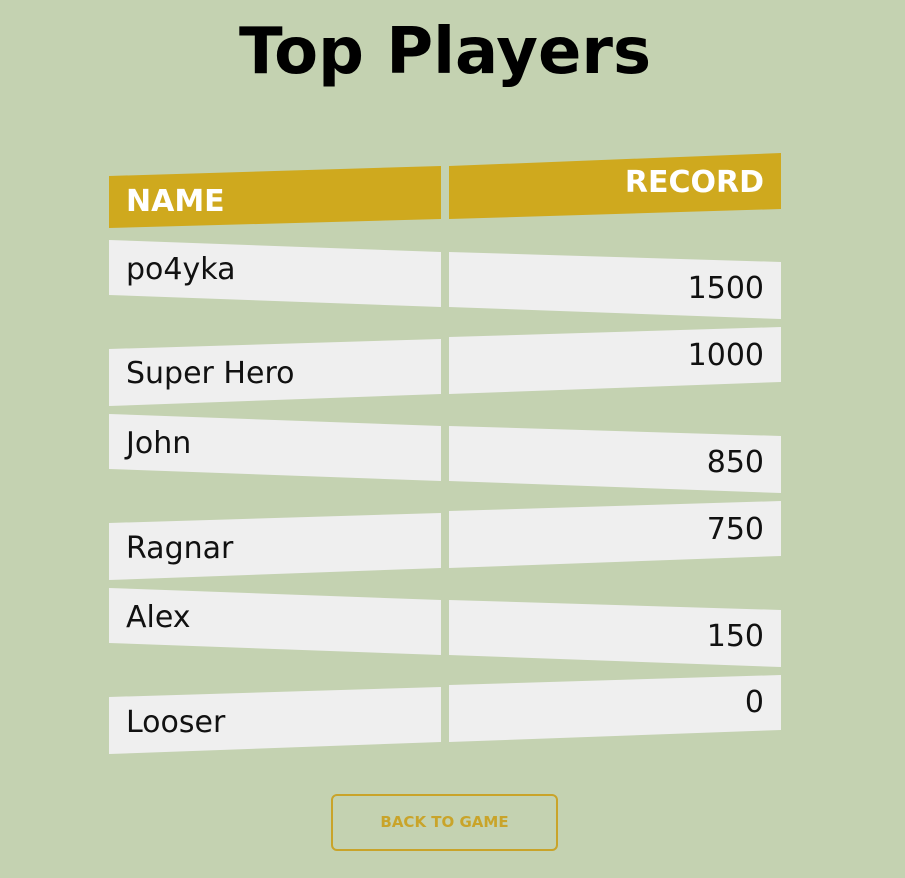 This screenshot has height=878, width=905. I want to click on player-name-cell: Looser, so click(275, 720).